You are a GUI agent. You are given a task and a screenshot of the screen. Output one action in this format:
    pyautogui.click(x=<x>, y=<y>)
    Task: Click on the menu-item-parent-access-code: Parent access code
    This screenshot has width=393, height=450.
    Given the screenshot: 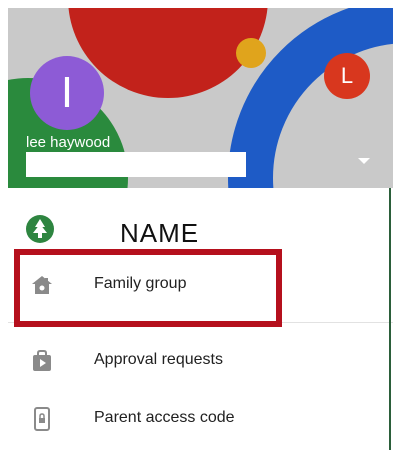 What is the action you would take?
    pyautogui.click(x=200, y=419)
    